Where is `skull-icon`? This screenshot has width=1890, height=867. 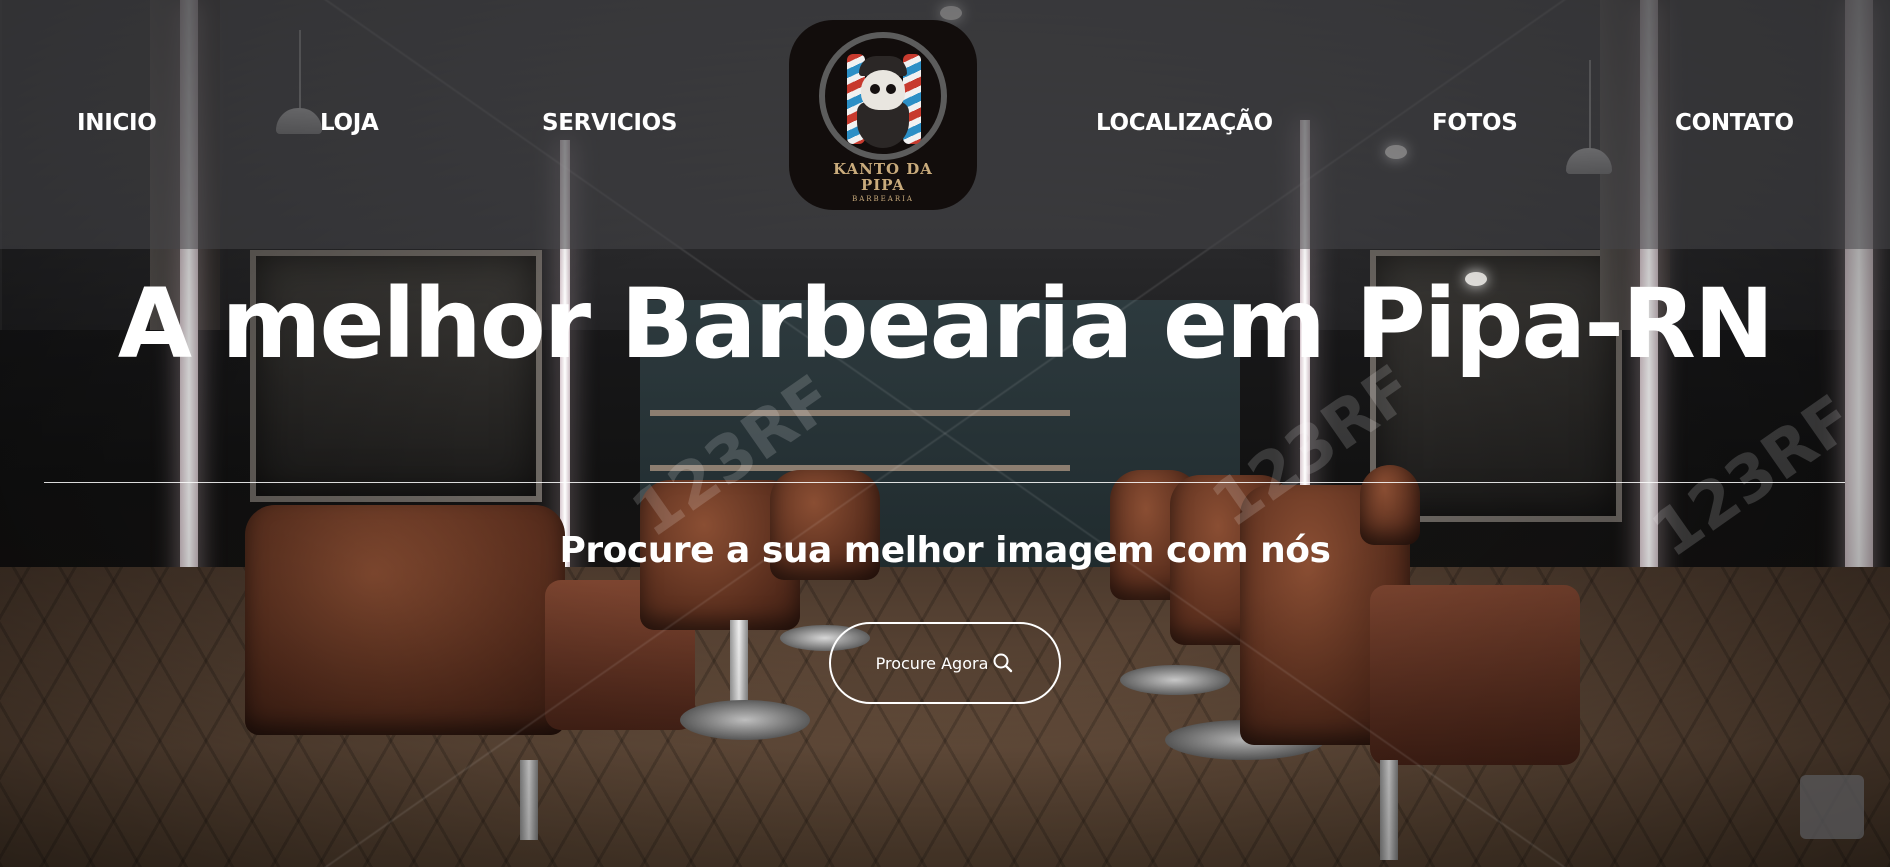
skull-icon is located at coordinates (883, 90).